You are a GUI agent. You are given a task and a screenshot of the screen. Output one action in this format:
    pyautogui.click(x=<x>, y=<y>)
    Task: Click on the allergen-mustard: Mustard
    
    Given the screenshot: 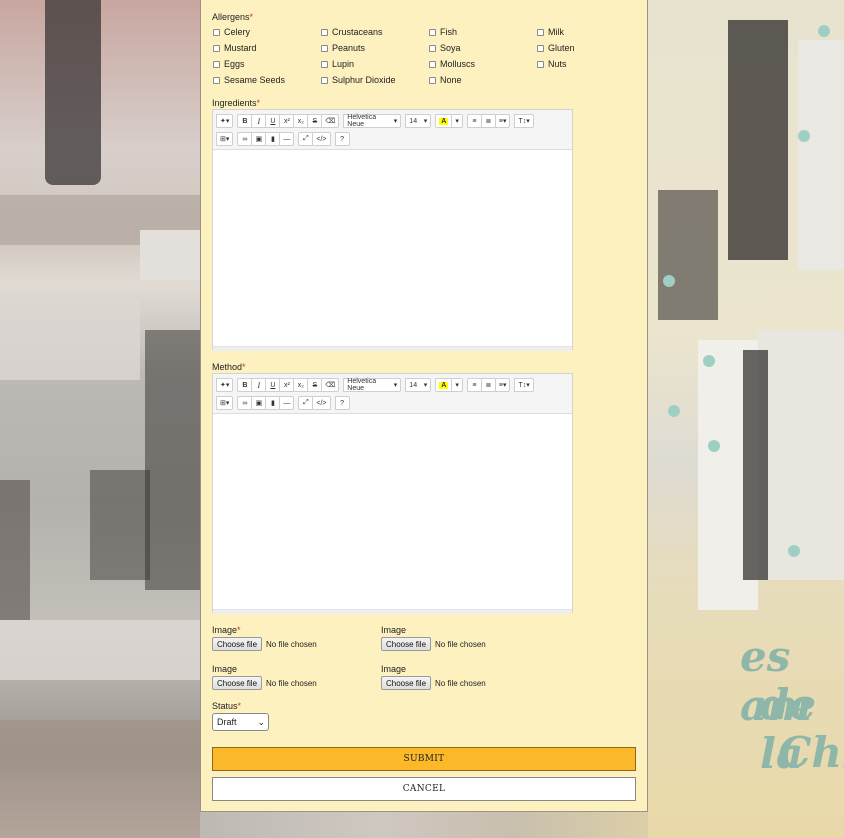 What is the action you would take?
    pyautogui.click(x=235, y=48)
    